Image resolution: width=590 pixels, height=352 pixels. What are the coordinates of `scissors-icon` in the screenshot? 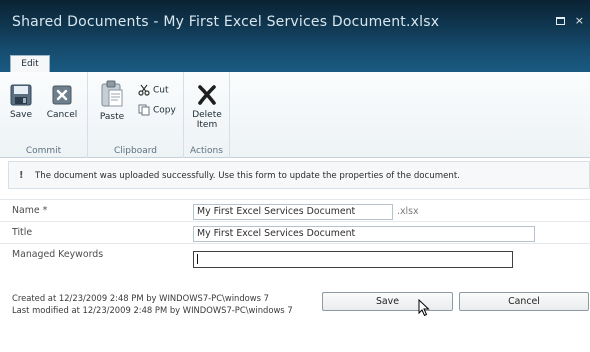 It's located at (144, 90).